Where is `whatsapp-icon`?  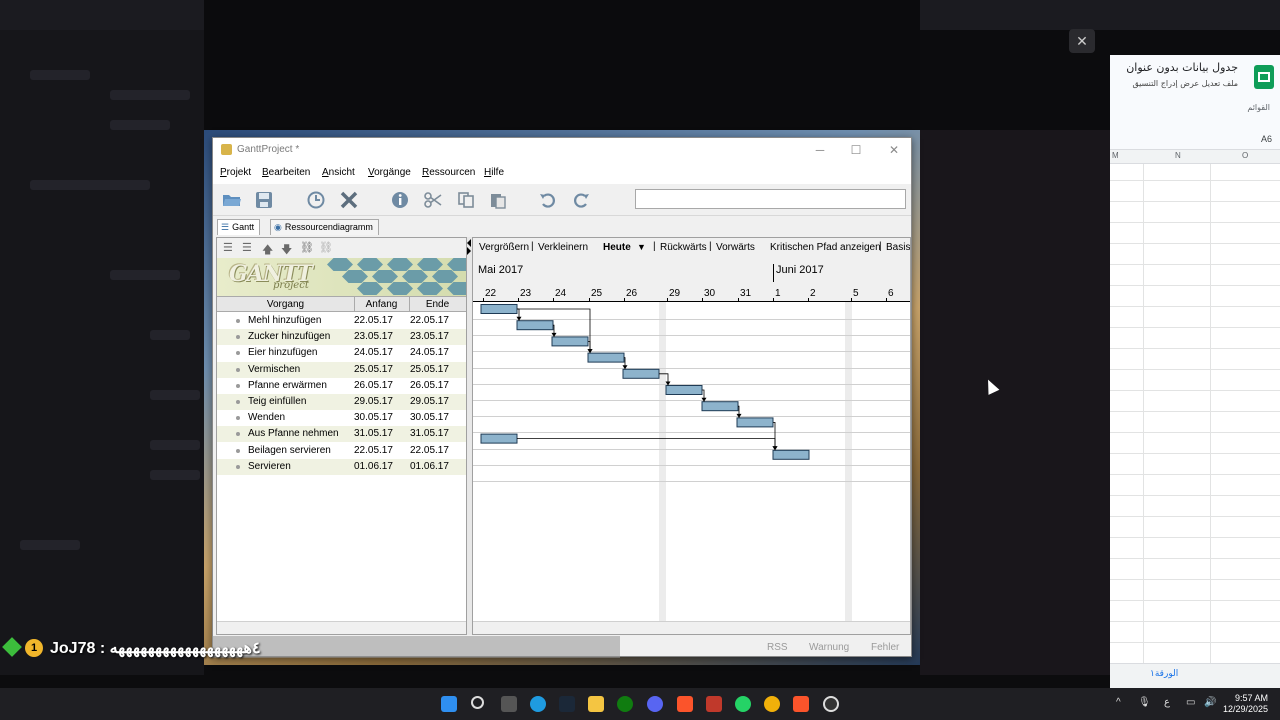
whatsapp-icon is located at coordinates (743, 704).